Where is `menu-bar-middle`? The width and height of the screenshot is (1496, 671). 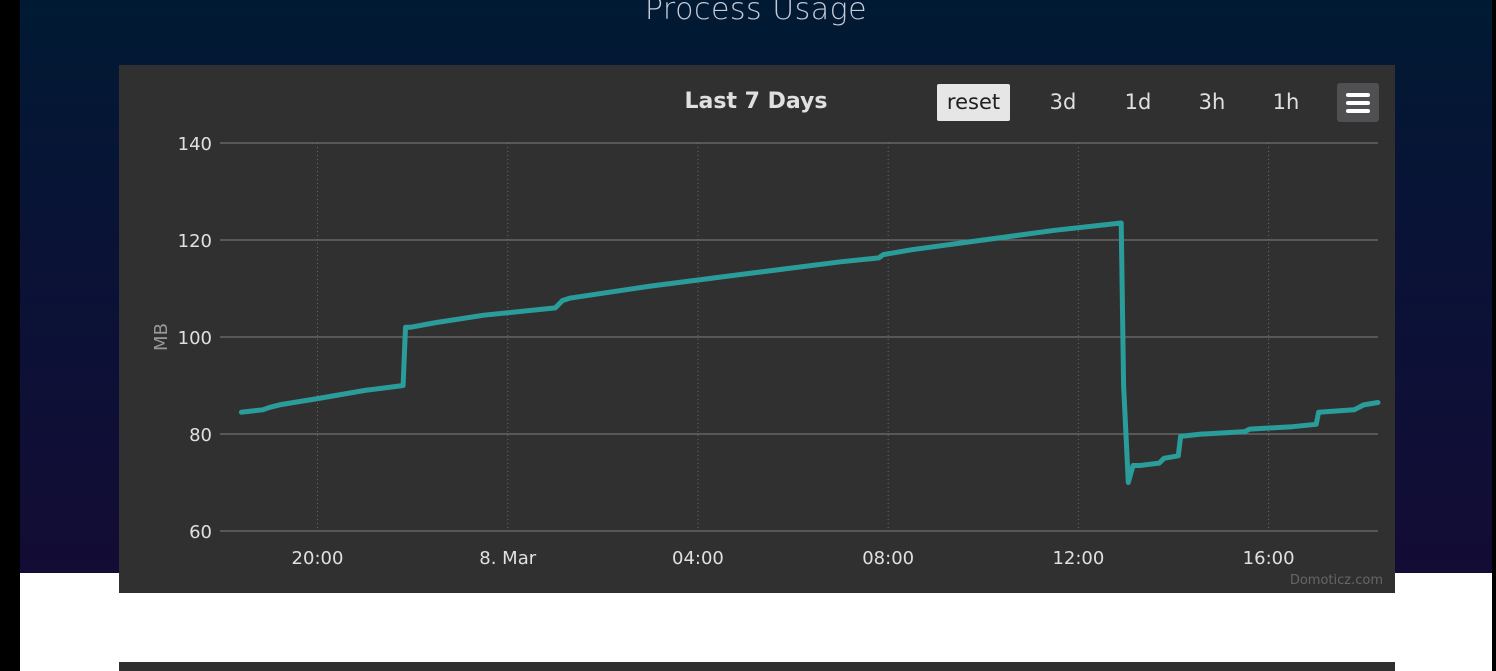
menu-bar-middle is located at coordinates (1358, 103).